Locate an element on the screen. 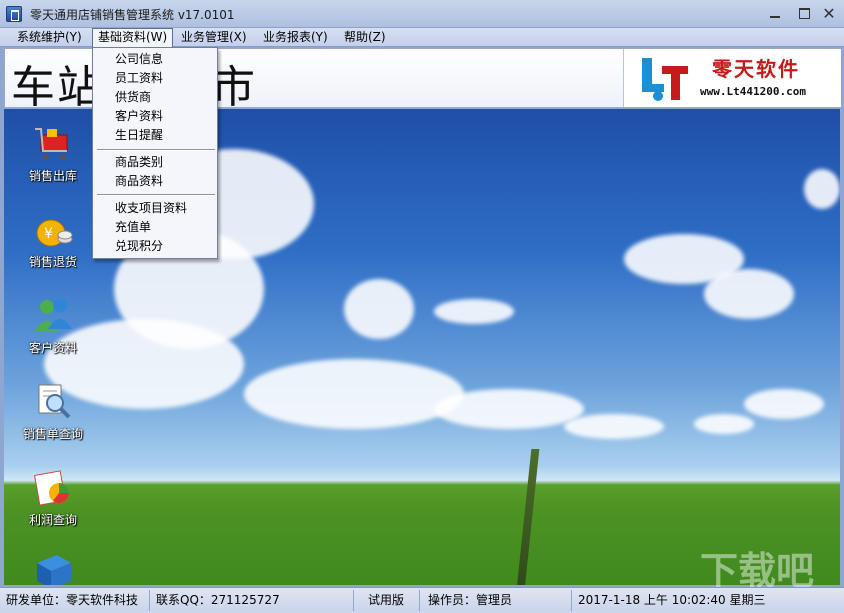 The image size is (844, 613). field-path is located at coordinates (528, 517).